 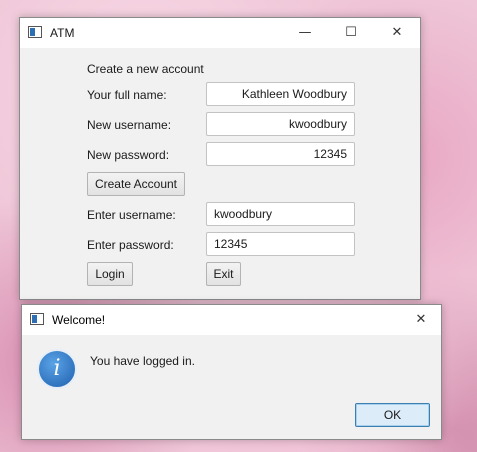 I want to click on ok-button: OK, so click(x=392, y=415).